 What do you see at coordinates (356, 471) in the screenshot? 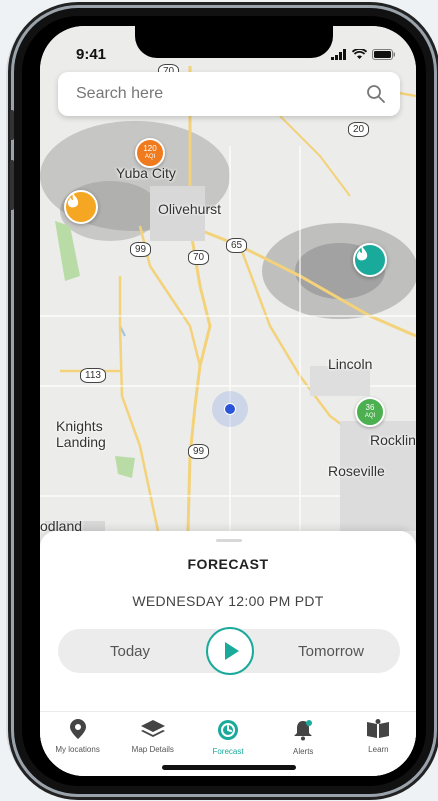
I see `map-city-roseville: Roseville` at bounding box center [356, 471].